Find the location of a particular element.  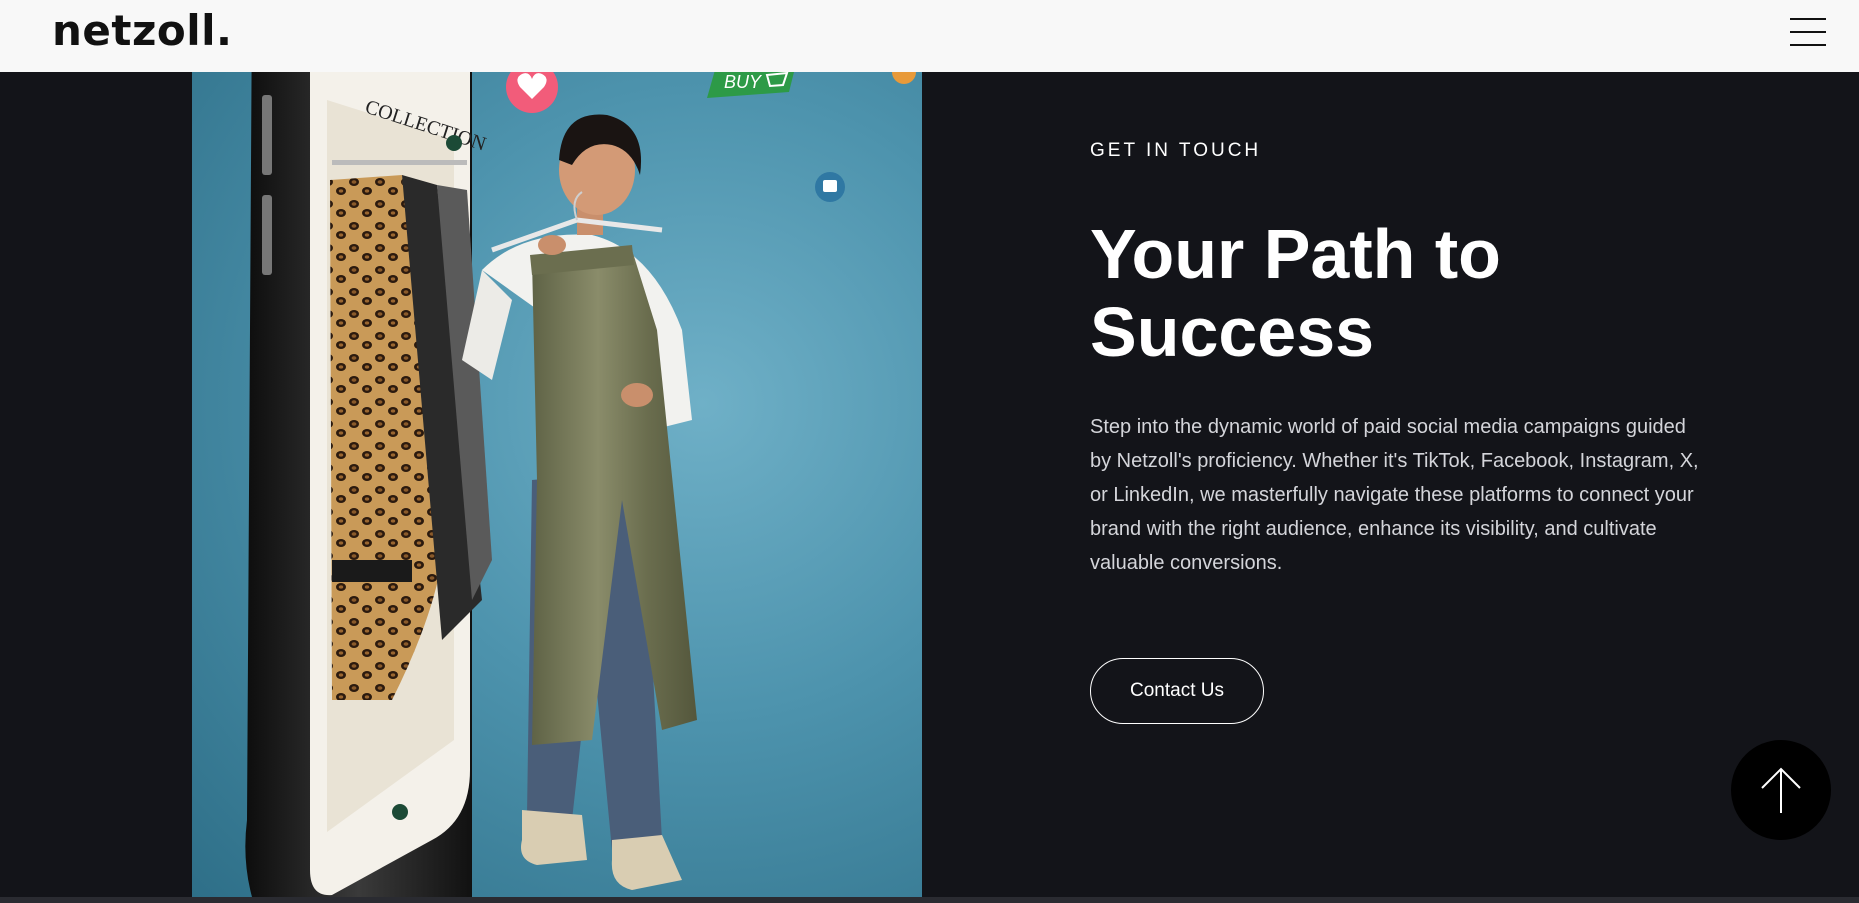

arrow-up-icon is located at coordinates (1781, 790).